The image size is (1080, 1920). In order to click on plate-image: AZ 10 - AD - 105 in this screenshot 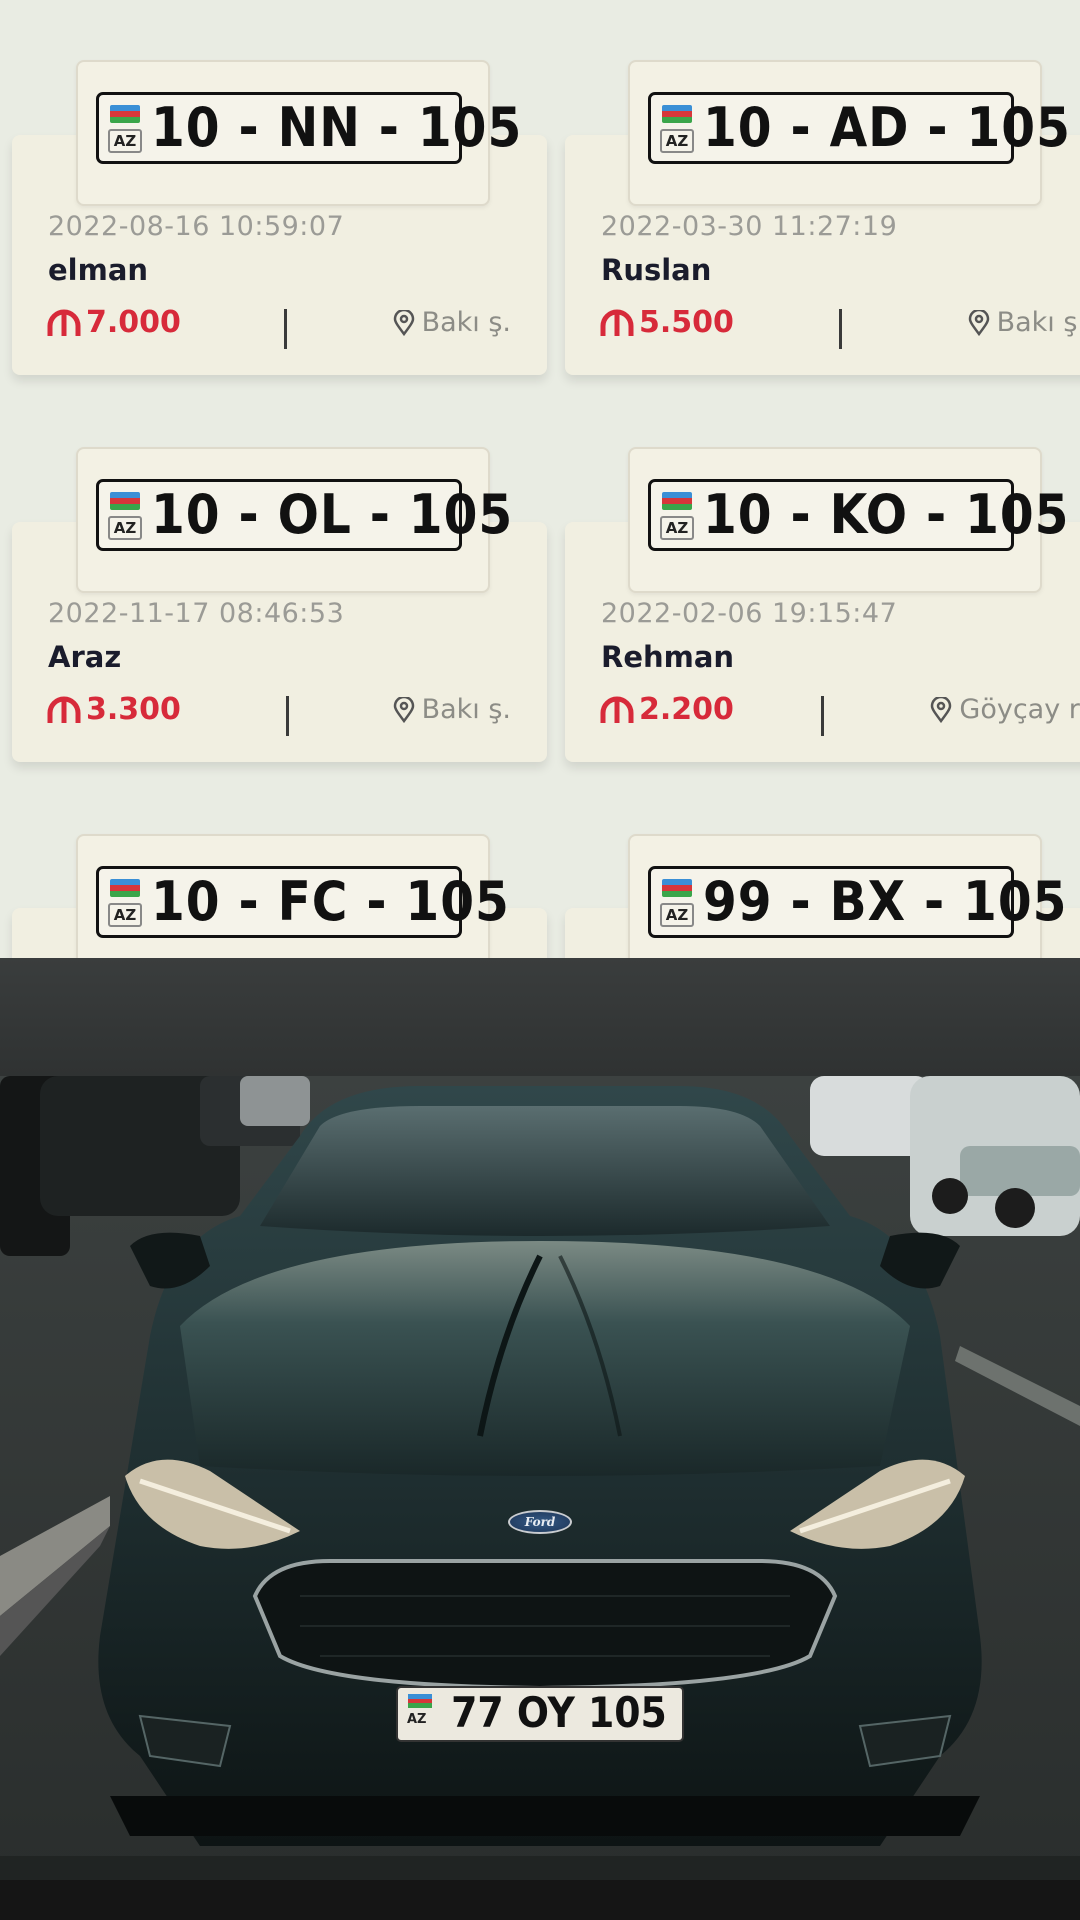, I will do `click(849, 133)`.